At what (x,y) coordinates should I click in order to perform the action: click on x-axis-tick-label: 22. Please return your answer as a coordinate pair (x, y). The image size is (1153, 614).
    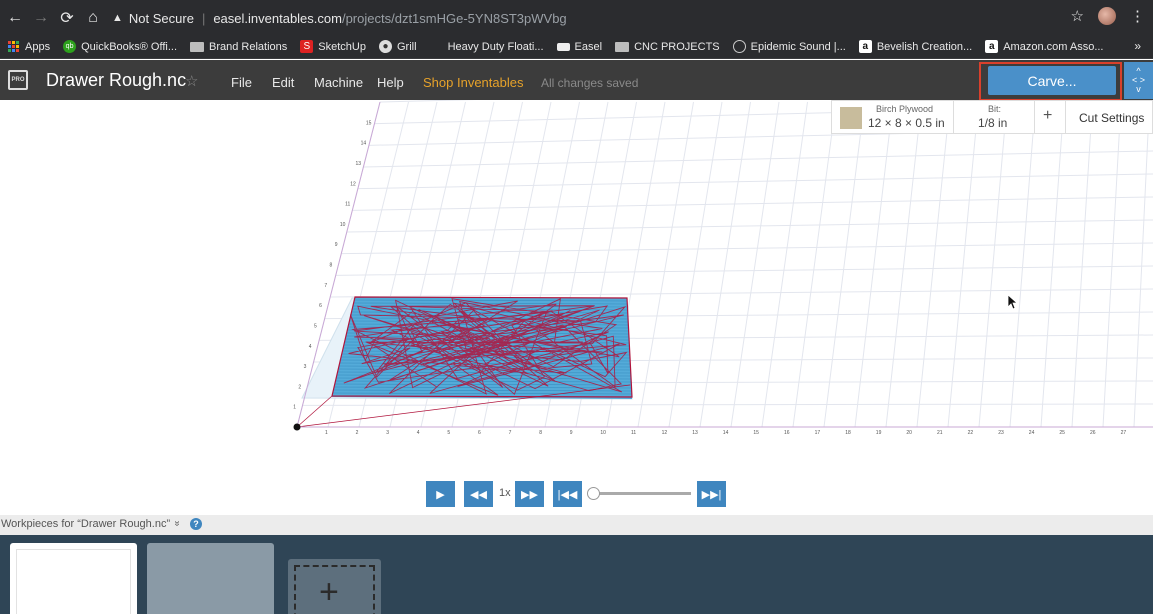
    Looking at the image, I should click on (971, 433).